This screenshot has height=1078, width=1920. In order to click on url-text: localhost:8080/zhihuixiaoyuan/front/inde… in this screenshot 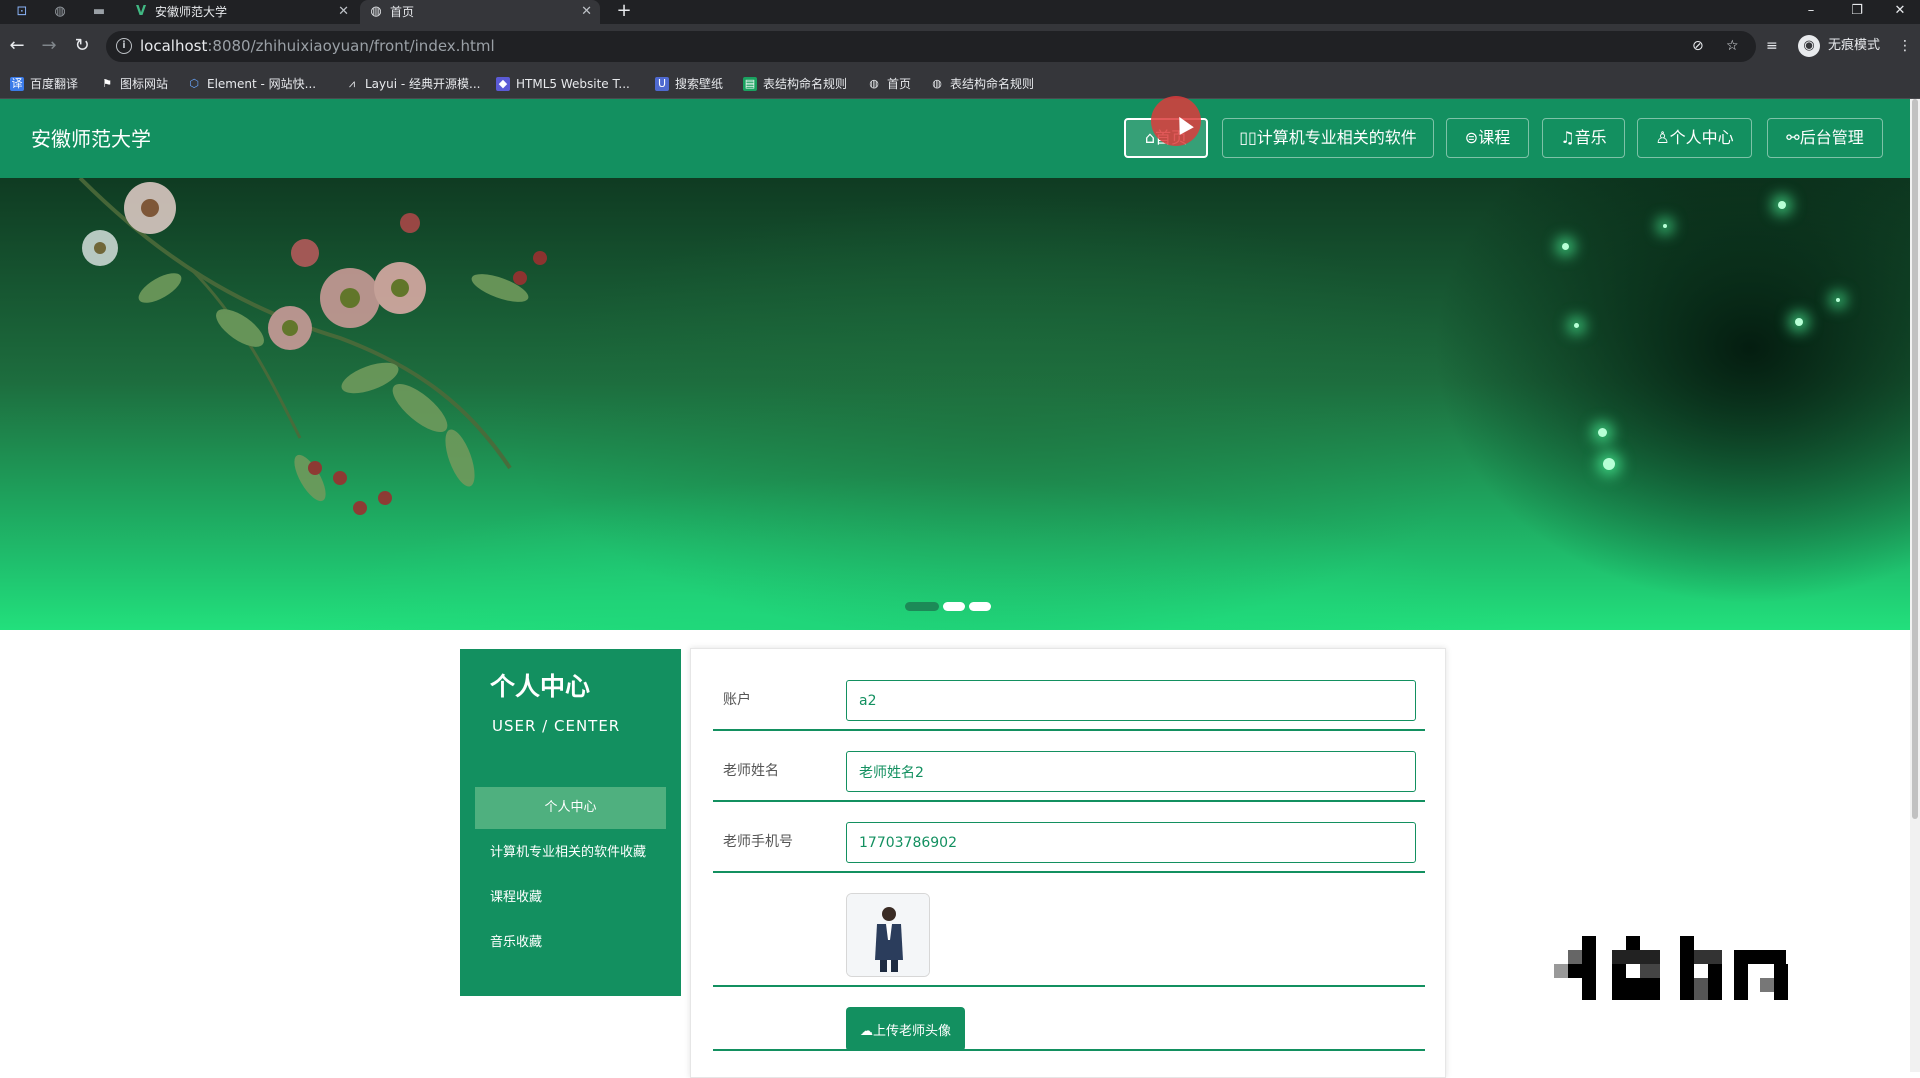, I will do `click(317, 46)`.